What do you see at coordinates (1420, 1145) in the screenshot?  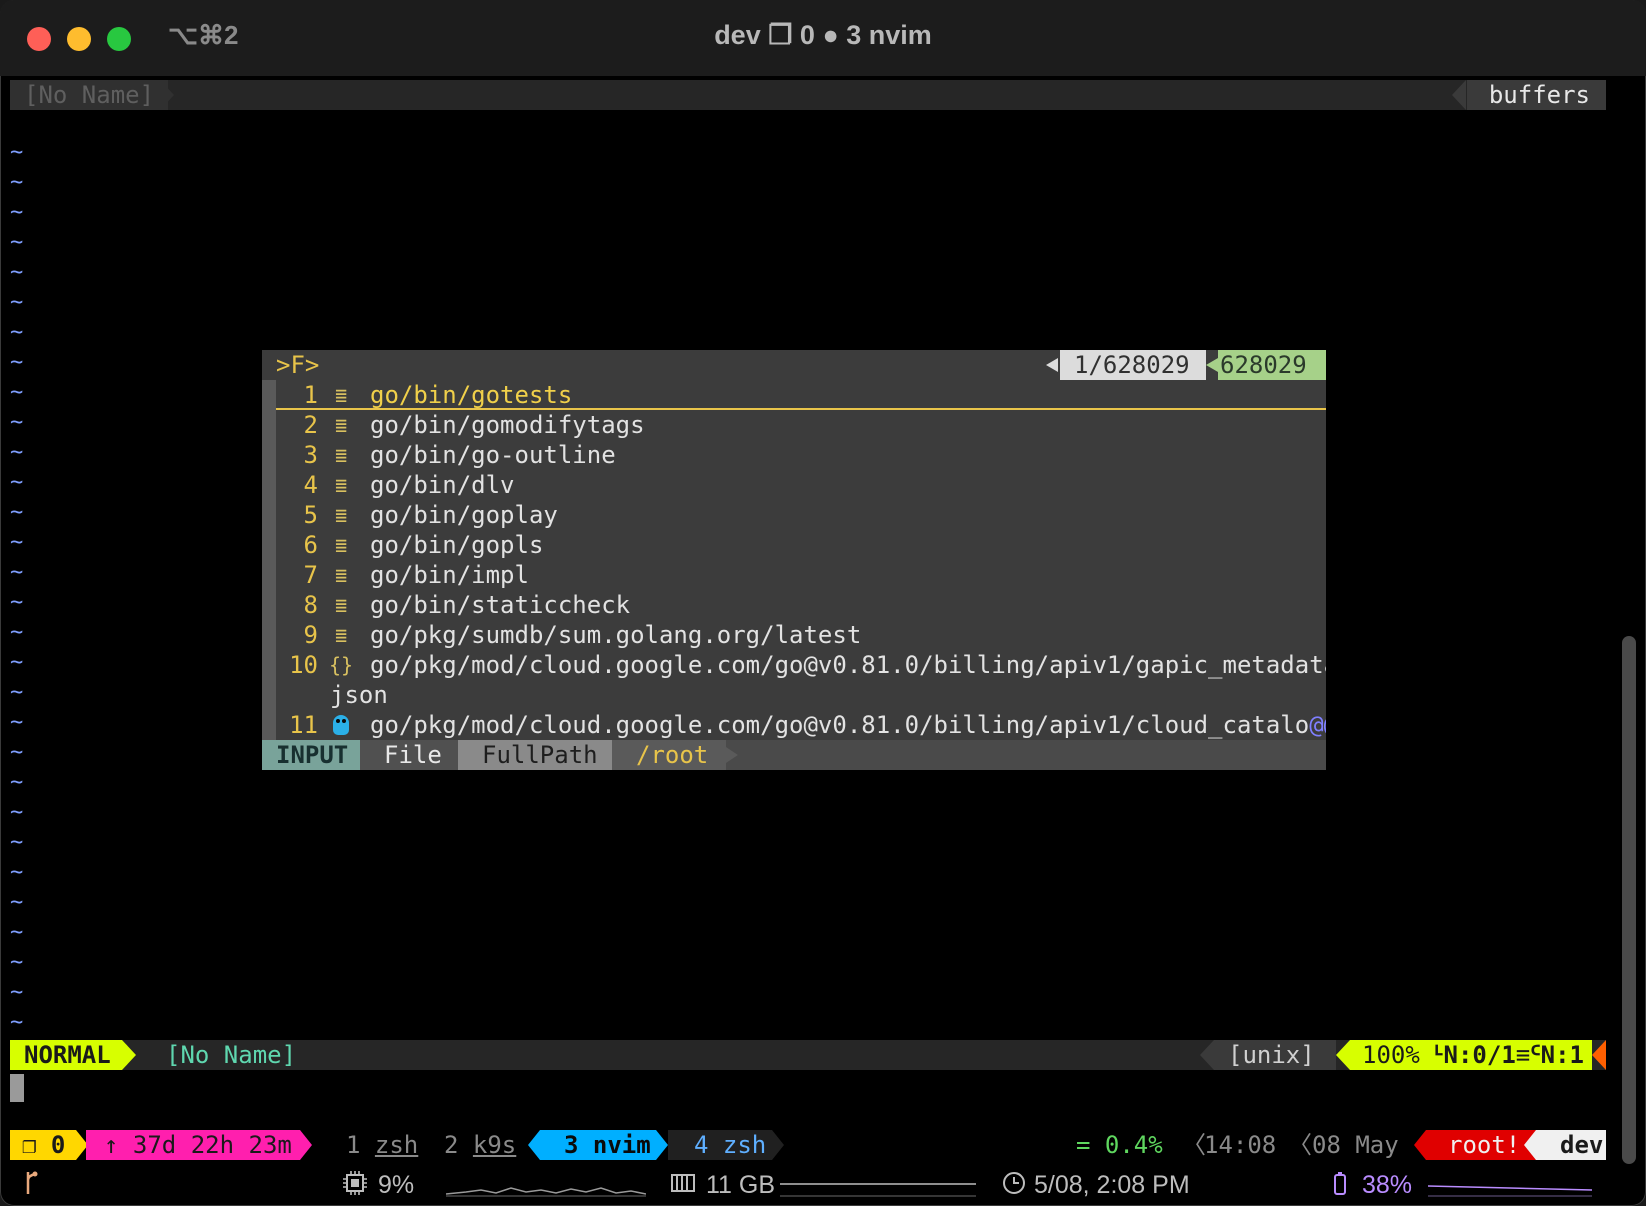 I see `user-arrow` at bounding box center [1420, 1145].